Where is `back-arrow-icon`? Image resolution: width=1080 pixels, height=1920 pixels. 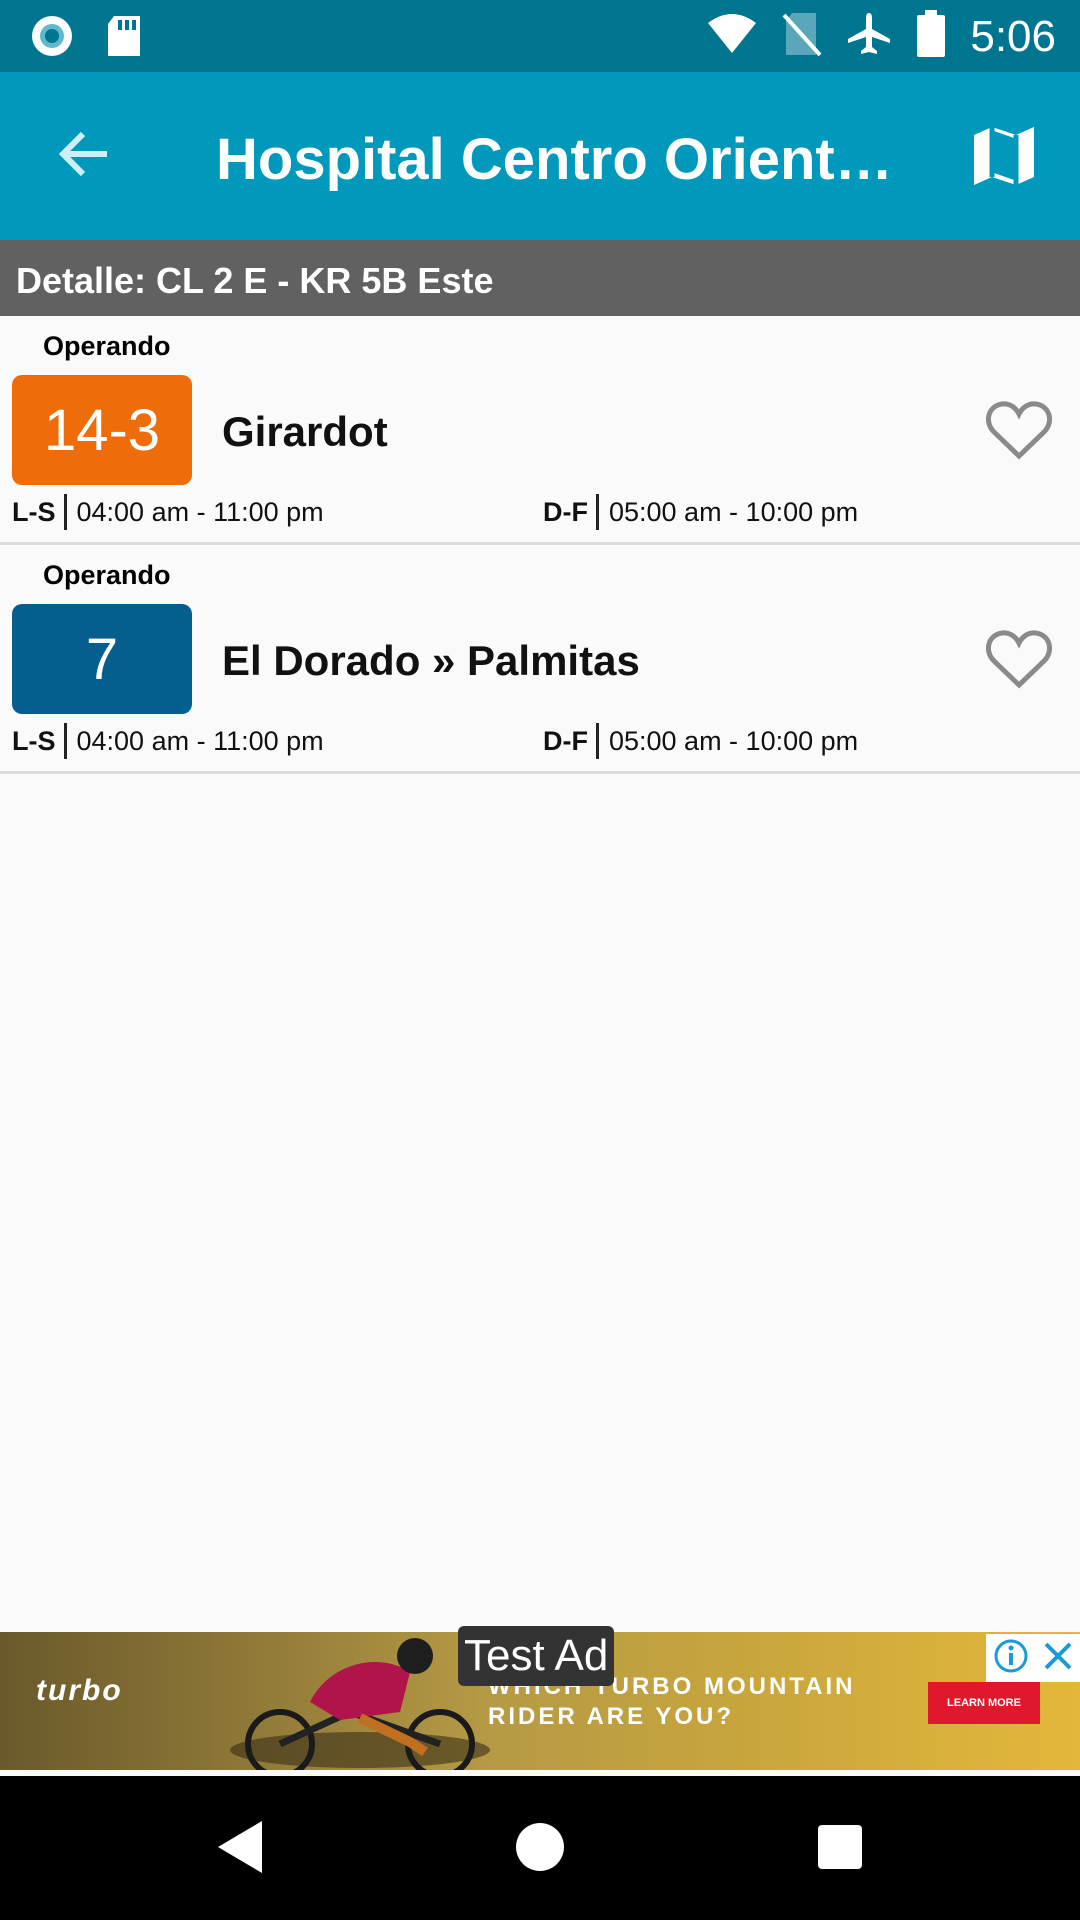
back-arrow-icon is located at coordinates (84, 156).